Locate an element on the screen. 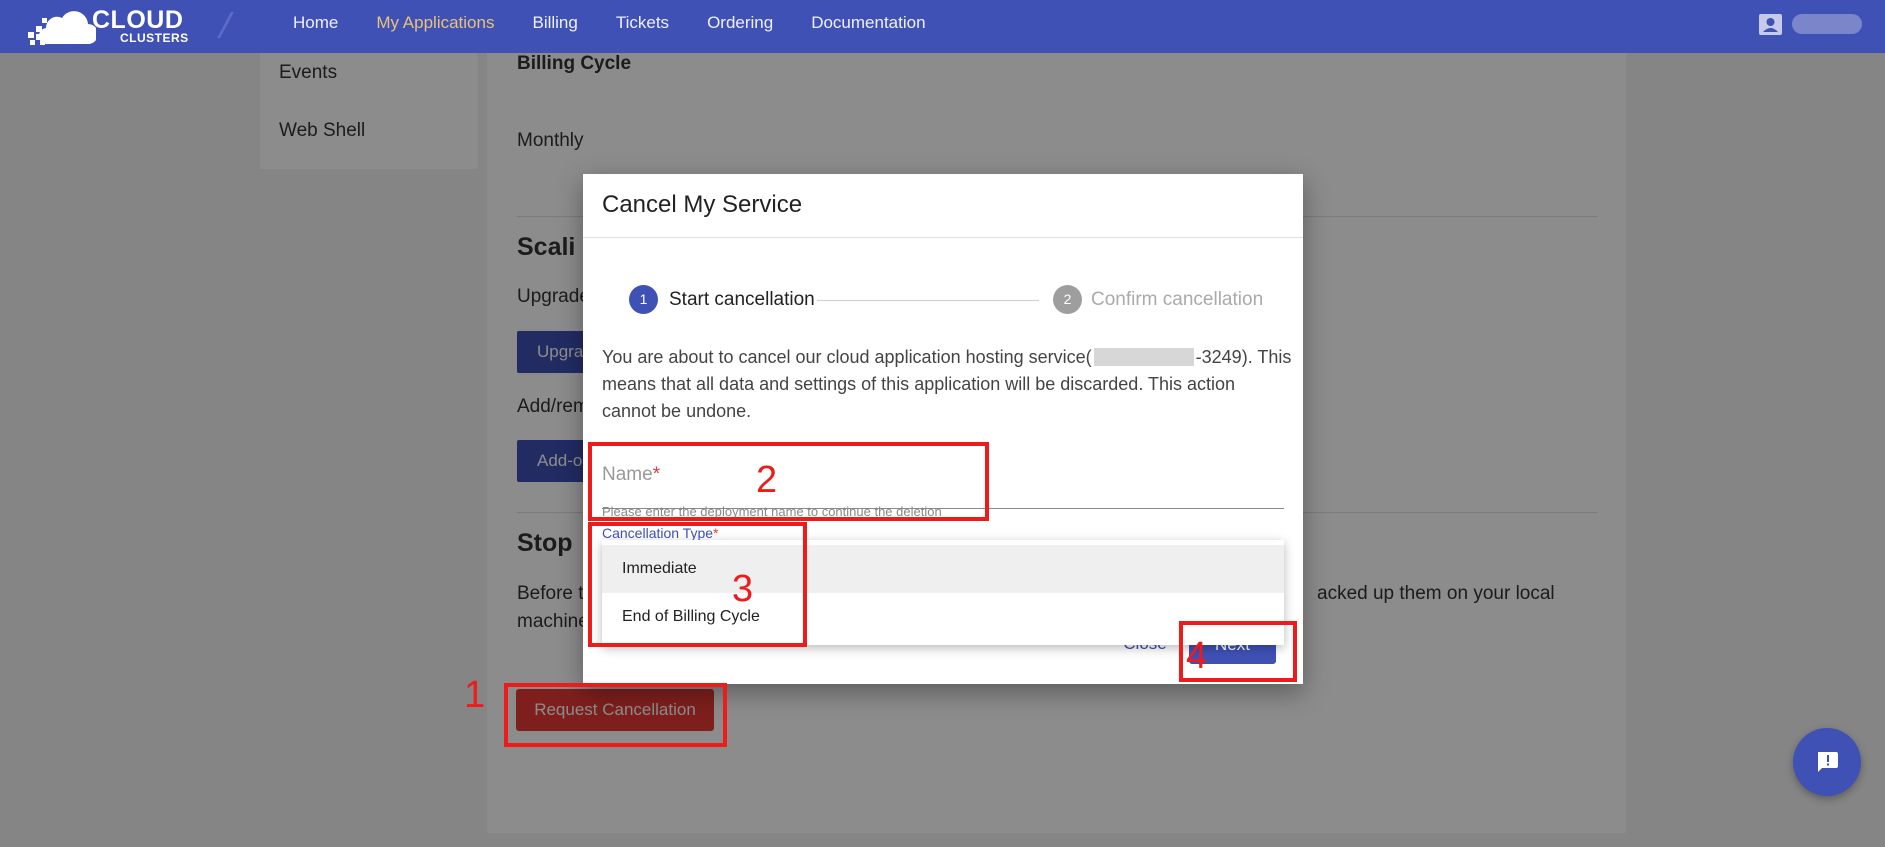 The height and width of the screenshot is (847, 1885). nav-my-applications: My Applications is located at coordinates (435, 26).